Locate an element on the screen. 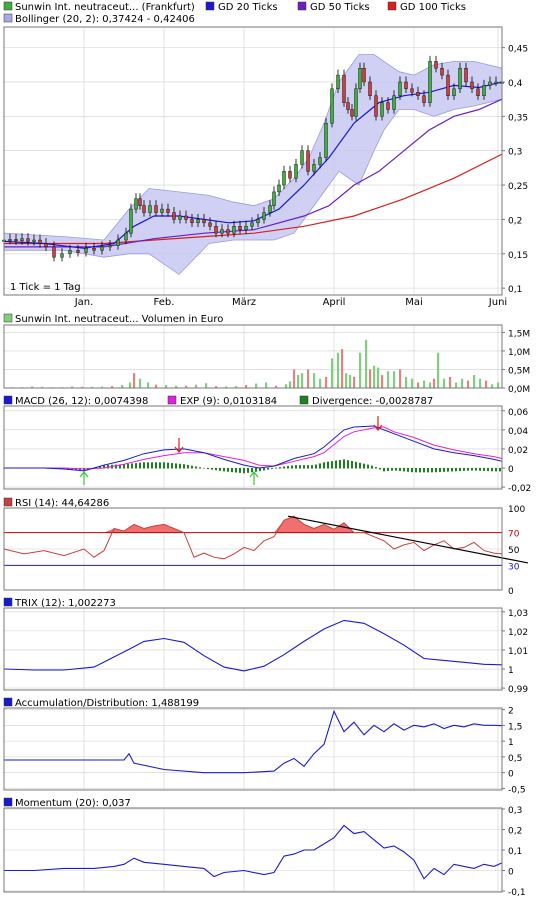  legend-price-label: Sunwin Int. neutraceut... (Frankfurt) is located at coordinates (105, 7).